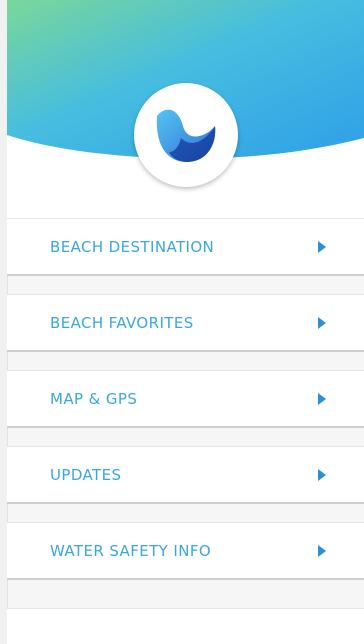 The height and width of the screenshot is (644, 364). Describe the element at coordinates (86, 474) in the screenshot. I see `menu-item-label: UPDATES` at that location.